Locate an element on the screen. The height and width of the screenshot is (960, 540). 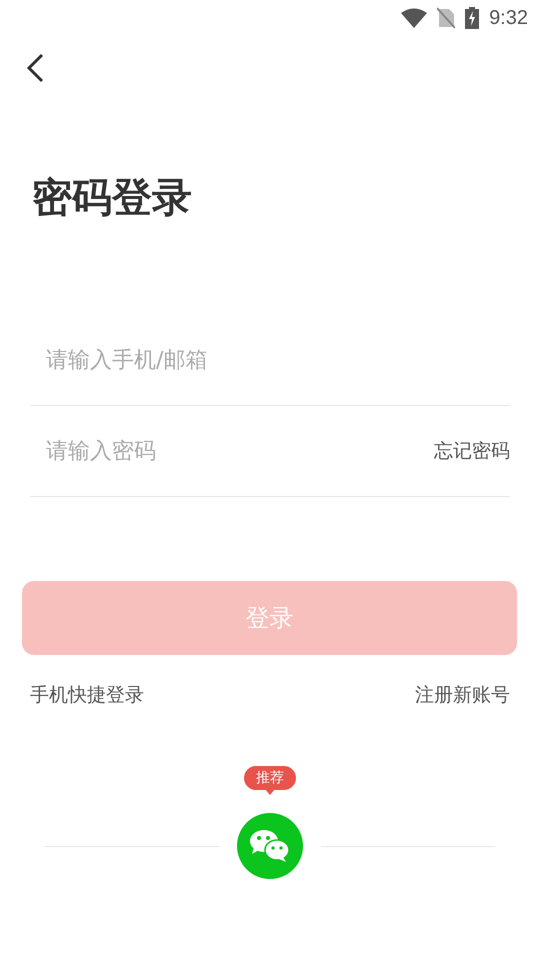
back-icon is located at coordinates (35, 68).